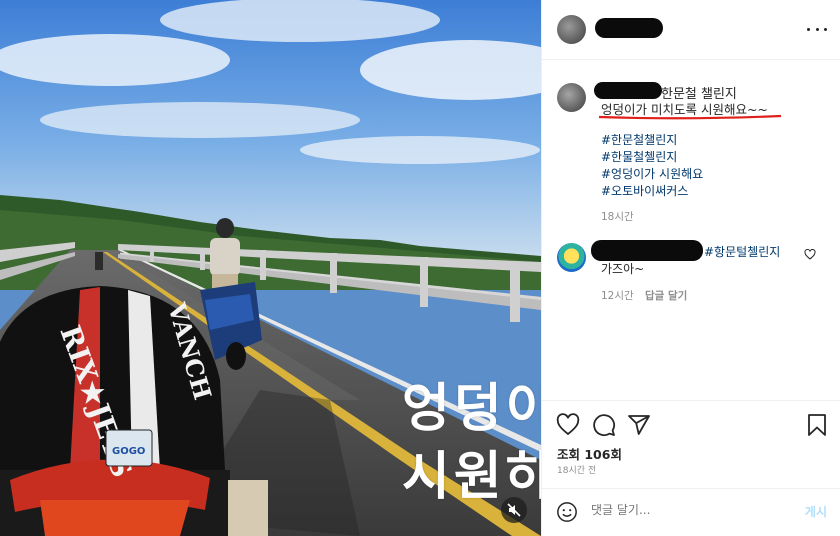 The width and height of the screenshot is (840, 536). I want to click on view-count: 조회 106회, so click(589, 453).